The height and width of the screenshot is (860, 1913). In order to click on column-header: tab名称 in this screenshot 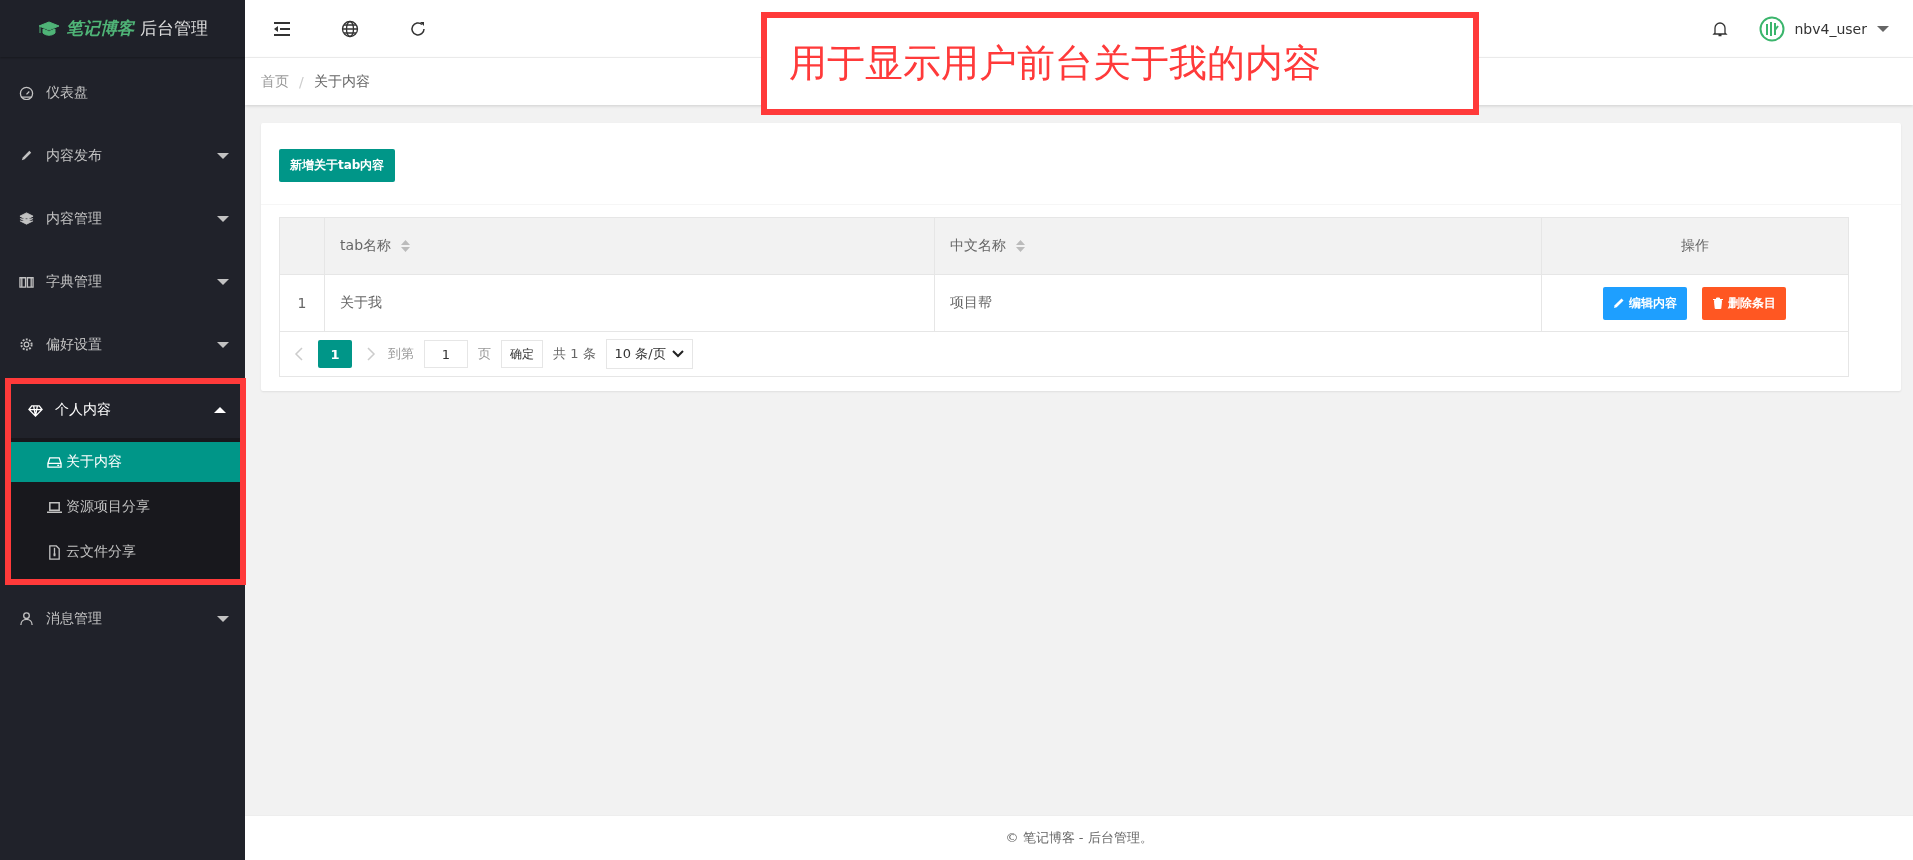, I will do `click(629, 246)`.